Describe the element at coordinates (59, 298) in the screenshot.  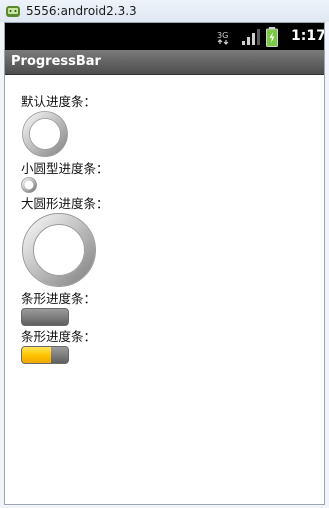
I see `bar-progress-label: 条形进度条：` at that location.